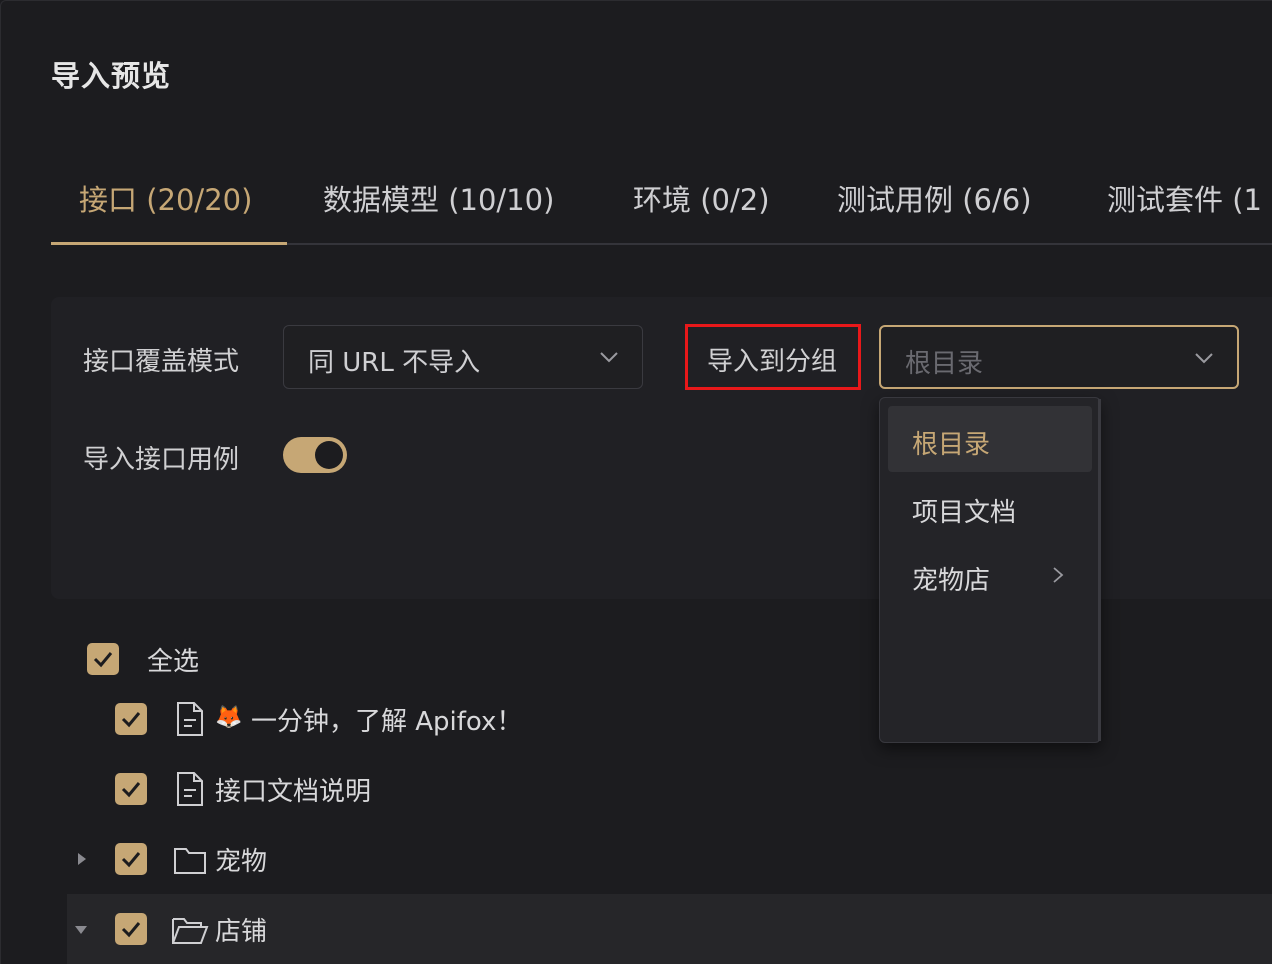  What do you see at coordinates (934, 198) in the screenshot?
I see `tab-test-cases: 测试用例 (6/6)` at bounding box center [934, 198].